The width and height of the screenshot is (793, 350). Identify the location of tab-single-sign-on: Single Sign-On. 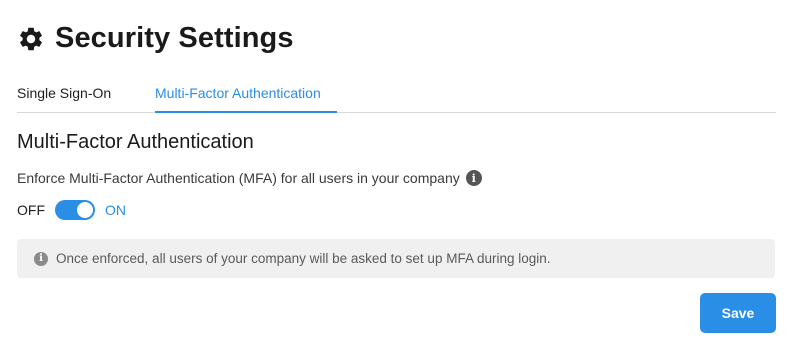
(64, 93).